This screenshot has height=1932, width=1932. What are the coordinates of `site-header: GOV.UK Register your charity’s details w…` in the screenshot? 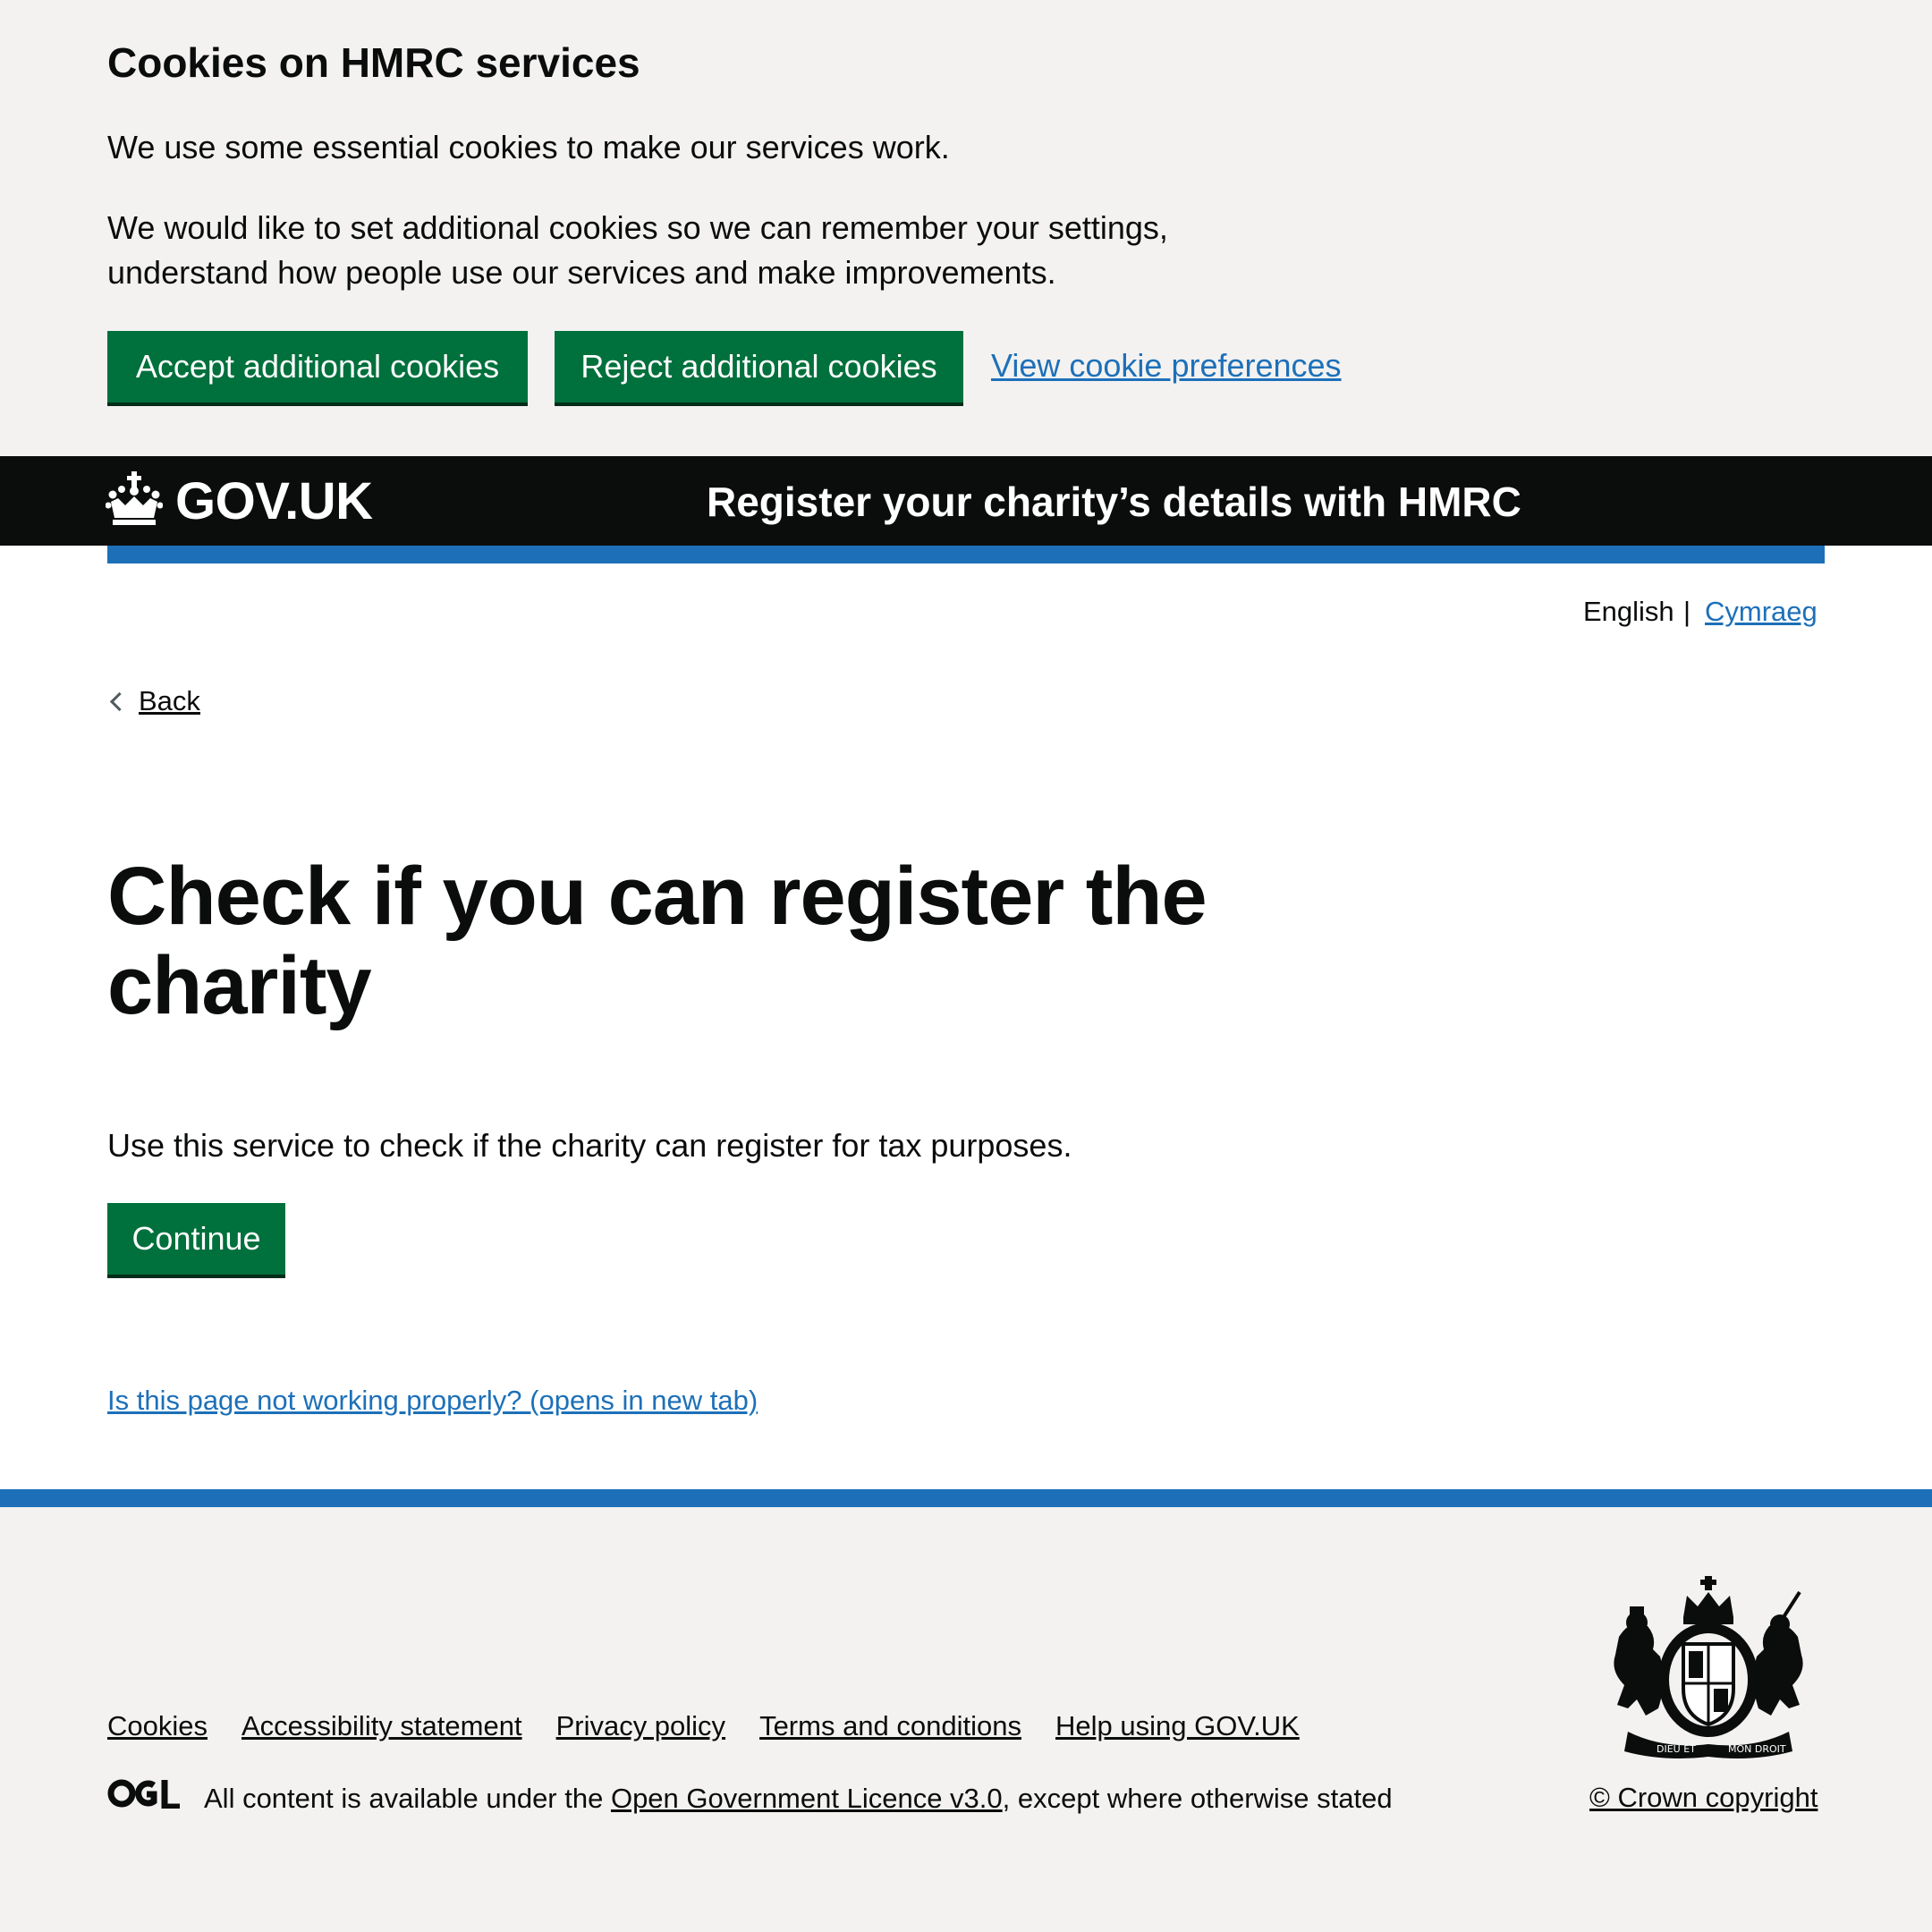 It's located at (966, 501).